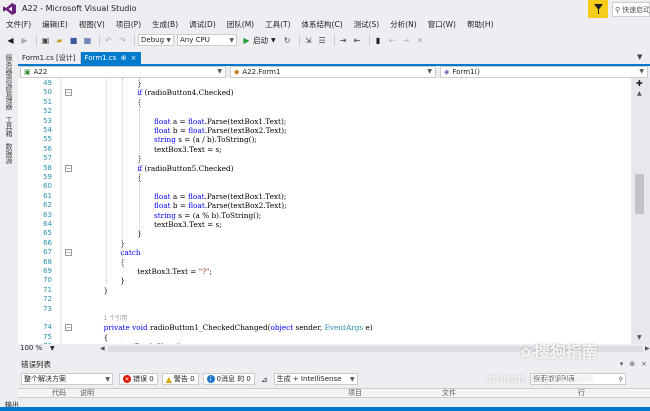  Describe the element at coordinates (315, 379) in the screenshot. I see `build-filter-select: 生成 + IntelliSense ▼` at that location.